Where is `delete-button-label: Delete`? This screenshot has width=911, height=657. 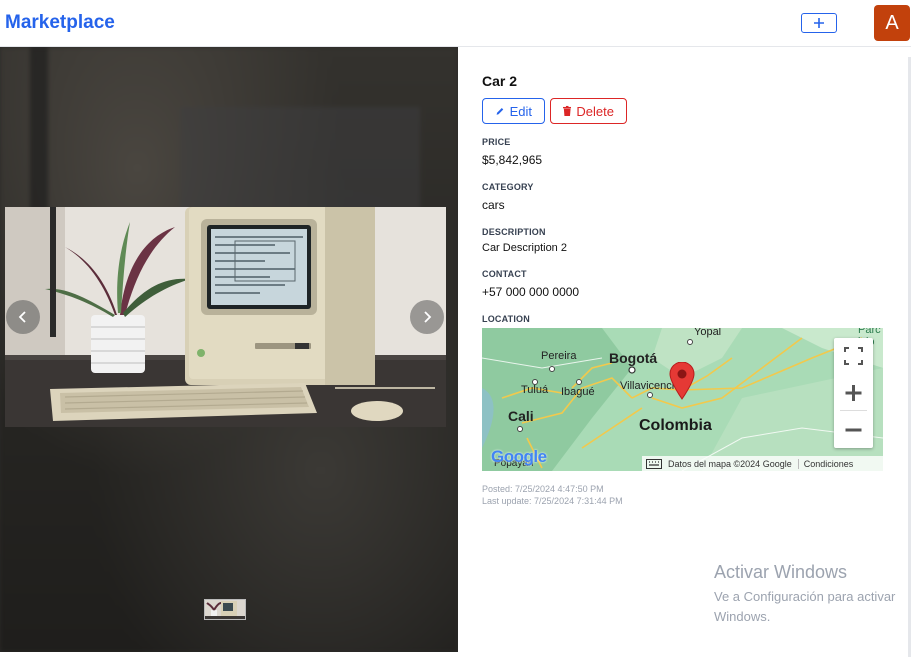
delete-button-label: Delete is located at coordinates (595, 111).